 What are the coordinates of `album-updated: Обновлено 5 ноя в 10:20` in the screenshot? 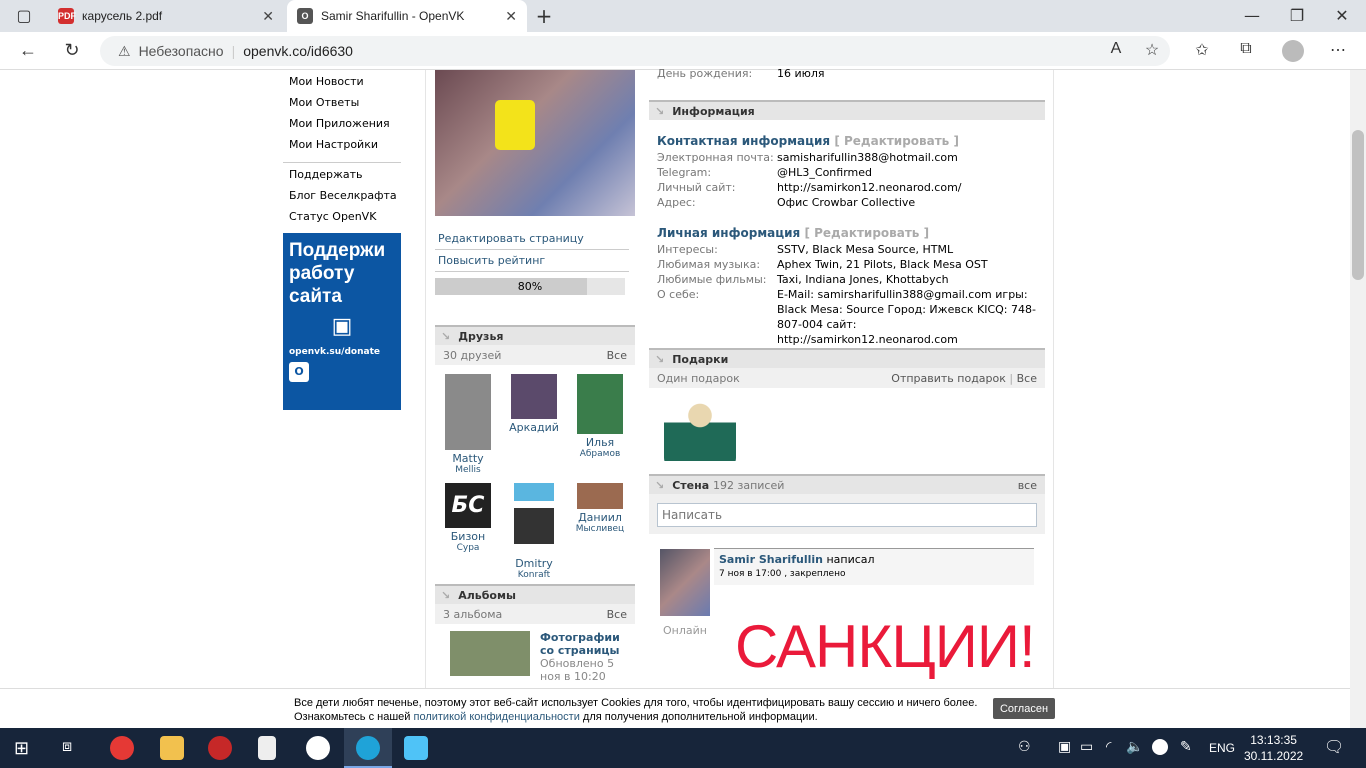 It's located at (577, 670).